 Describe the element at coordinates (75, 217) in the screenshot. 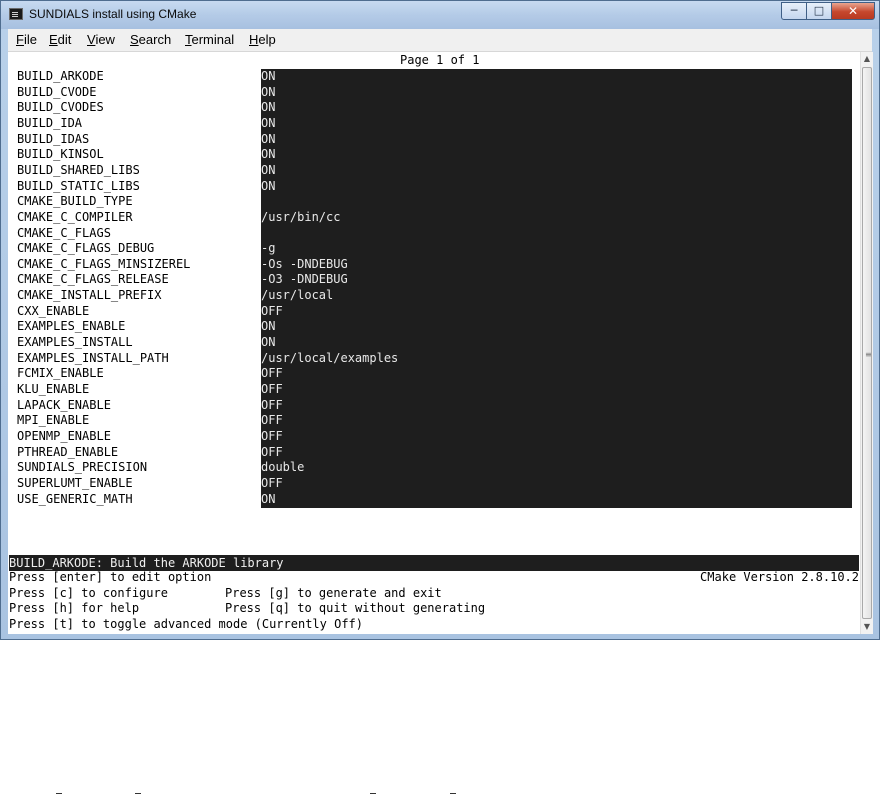

I see `option-key: CMAKE_C_COMPILER` at that location.